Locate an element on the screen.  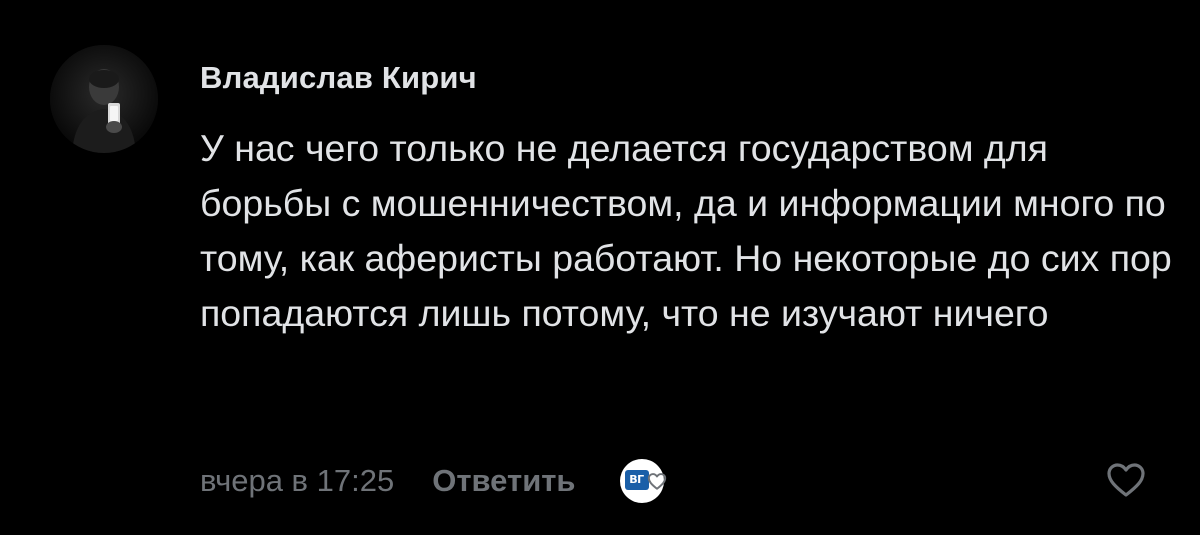
reaction-badge-icon: ВГ is located at coordinates (644, 481).